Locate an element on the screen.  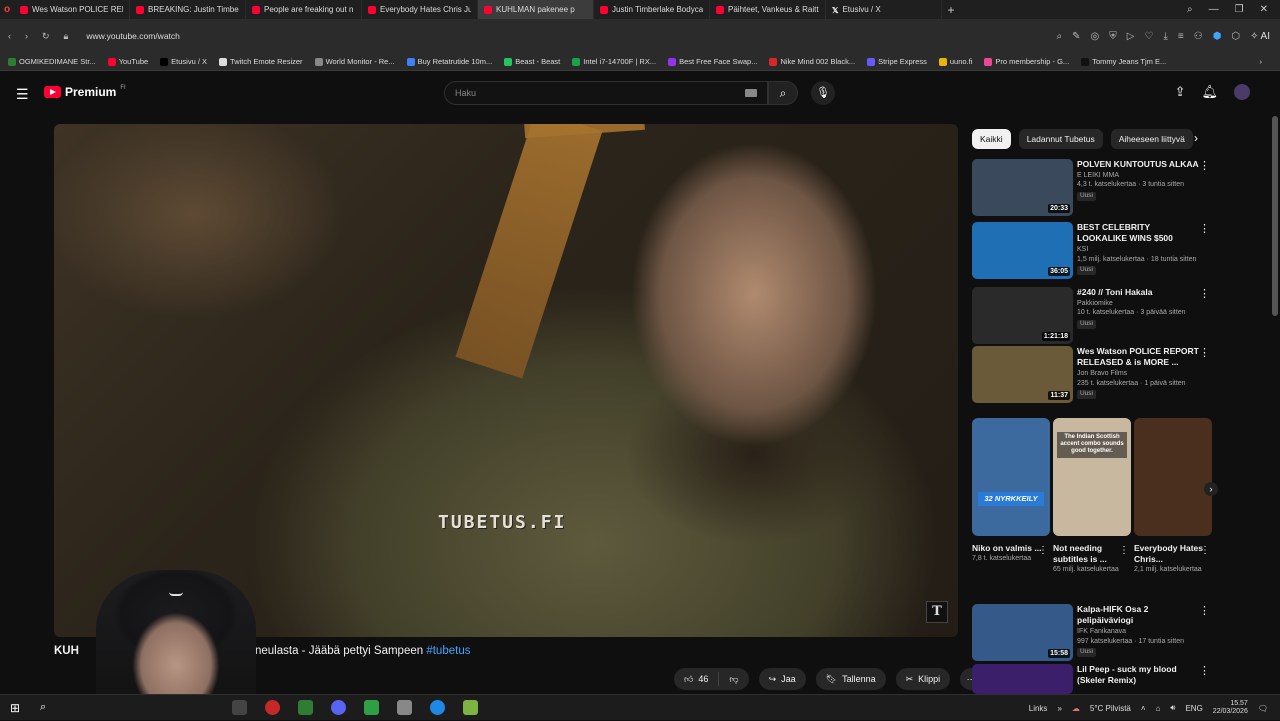
edge-icon is located at coordinates (437, 707).